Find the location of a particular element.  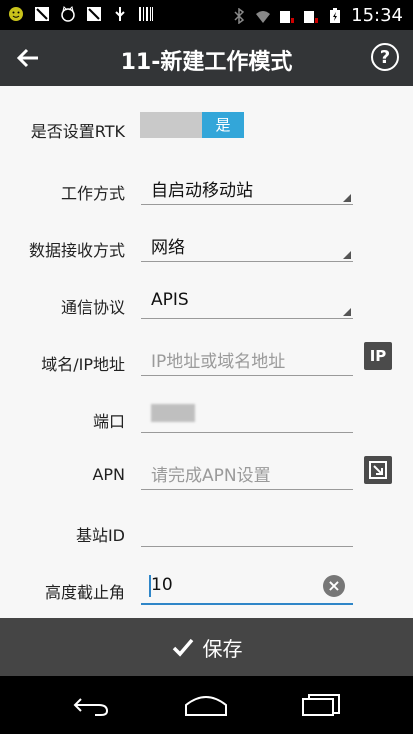

save-button: 保存 is located at coordinates (206, 647).